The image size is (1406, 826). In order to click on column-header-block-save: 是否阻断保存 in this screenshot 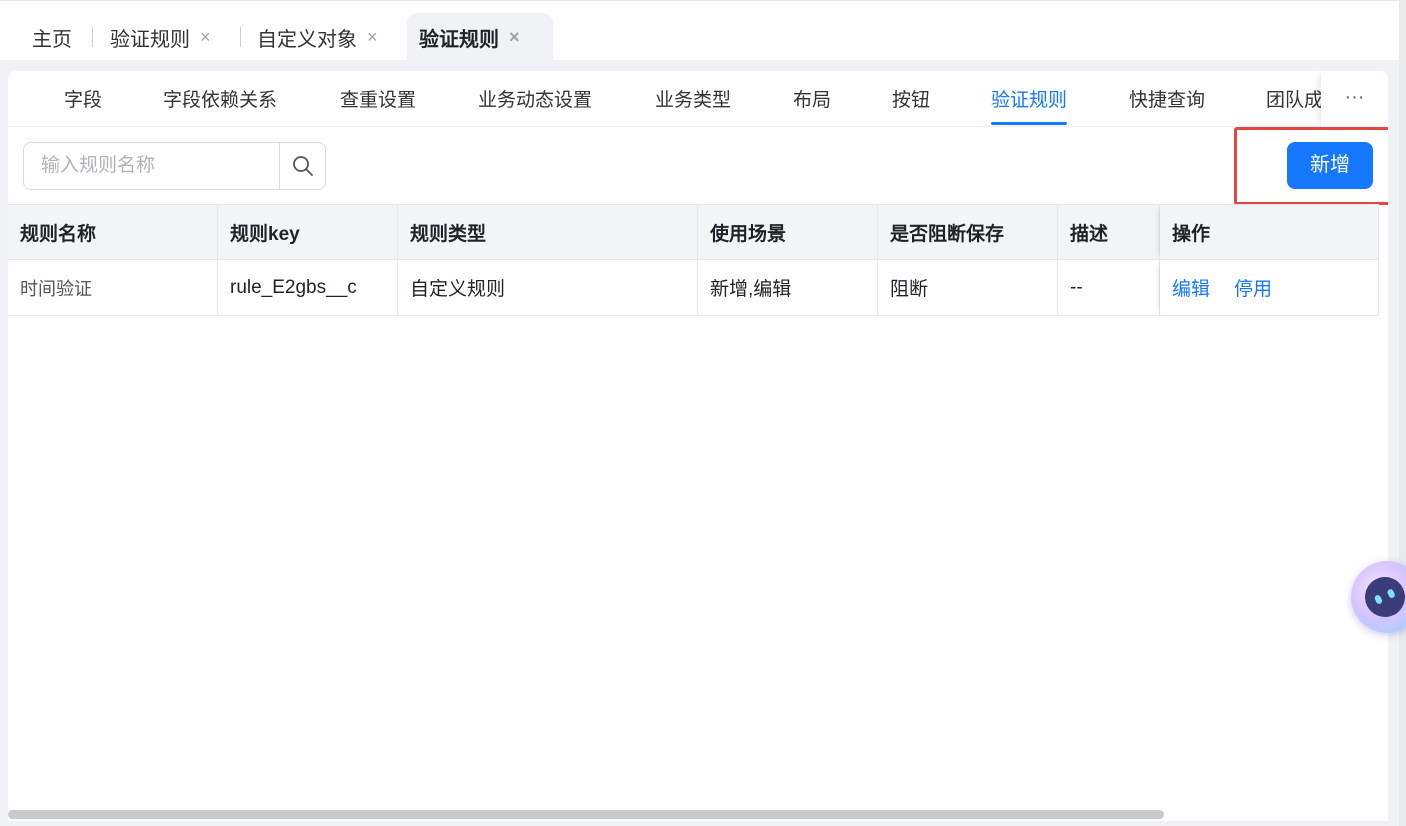, I will do `click(968, 232)`.